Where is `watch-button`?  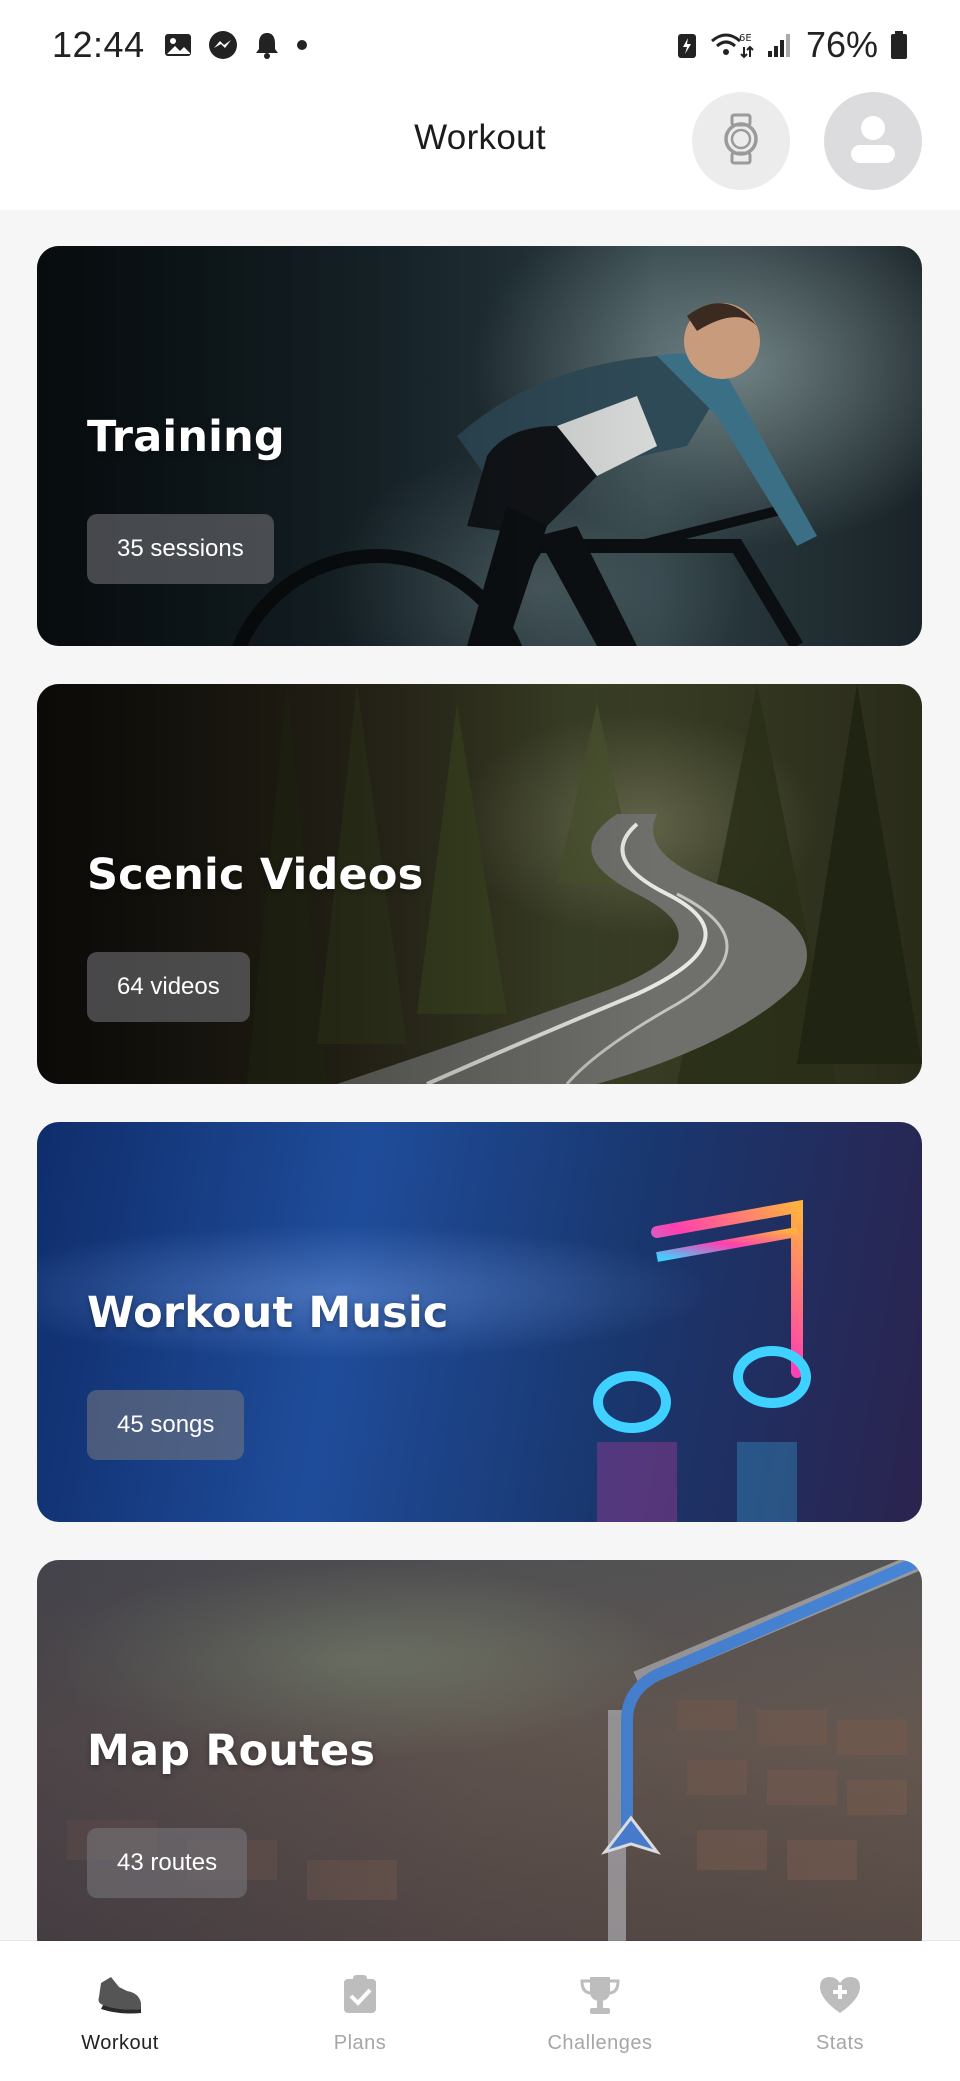 watch-button is located at coordinates (741, 141).